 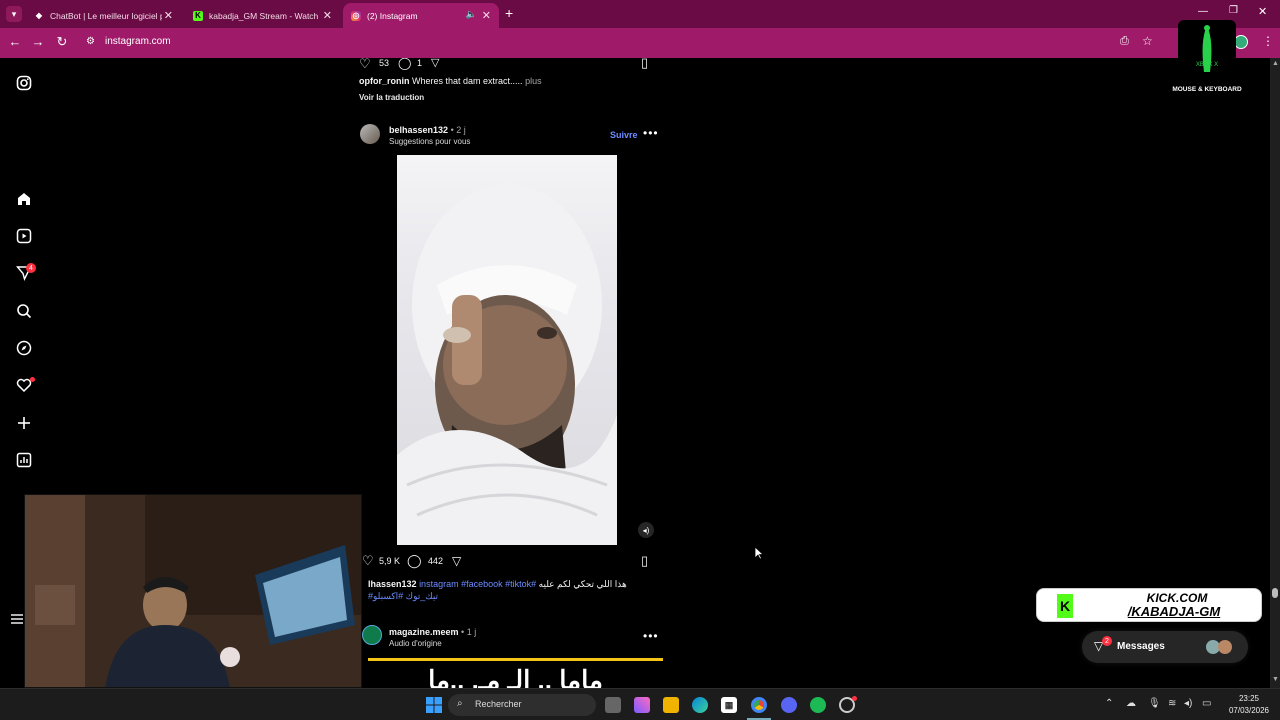 I want to click on caption-arabic: هذا اللي تحكي لكم عليه, so click(x=582, y=584).